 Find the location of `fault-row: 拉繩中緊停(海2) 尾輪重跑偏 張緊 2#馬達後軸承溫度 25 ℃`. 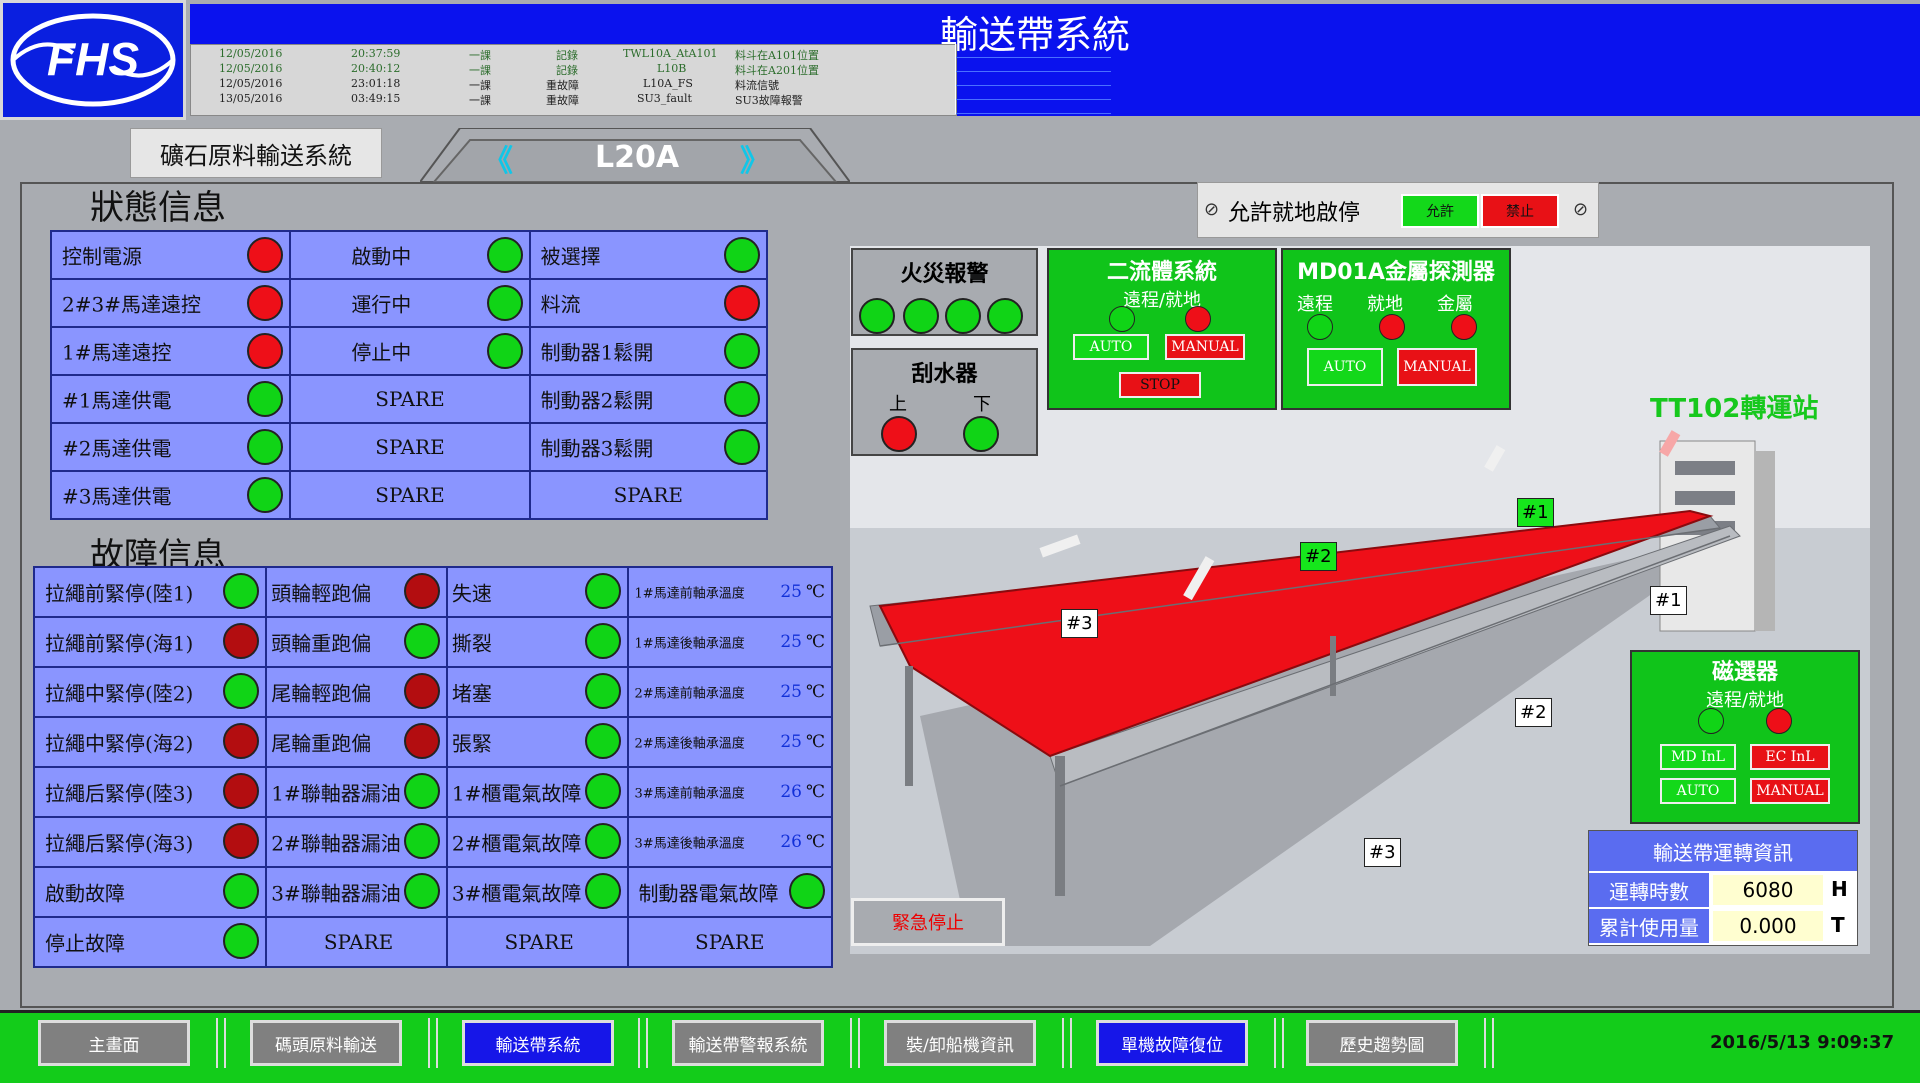

fault-row: 拉繩中緊停(海2) 尾輪重跑偏 張緊 2#馬達後軸承溫度 25 ℃ is located at coordinates (433, 742).